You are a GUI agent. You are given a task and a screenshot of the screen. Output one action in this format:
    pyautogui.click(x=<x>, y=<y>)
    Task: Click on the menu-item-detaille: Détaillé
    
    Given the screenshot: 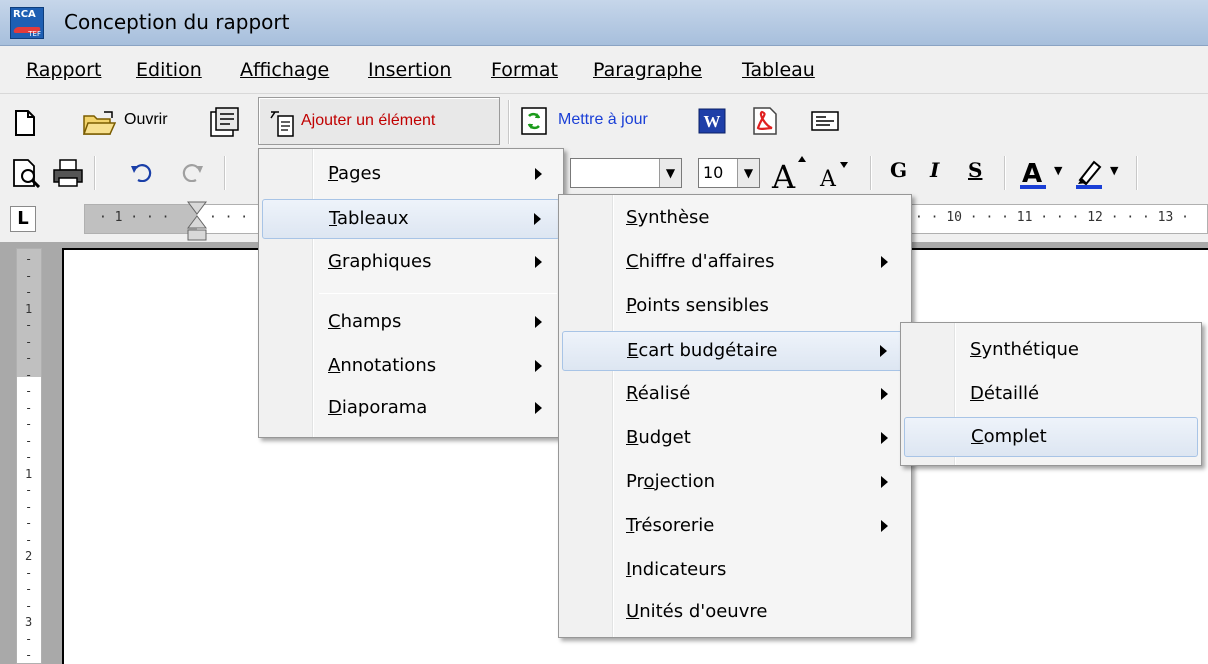 What is the action you would take?
    pyautogui.click(x=1051, y=395)
    